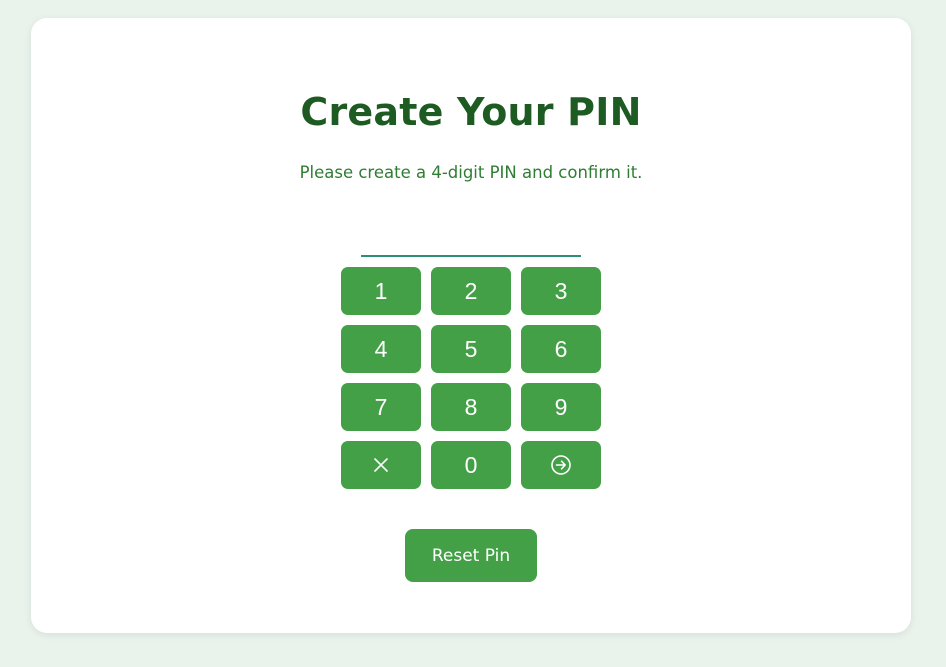  Describe the element at coordinates (471, 465) in the screenshot. I see `key-0: 0` at that location.